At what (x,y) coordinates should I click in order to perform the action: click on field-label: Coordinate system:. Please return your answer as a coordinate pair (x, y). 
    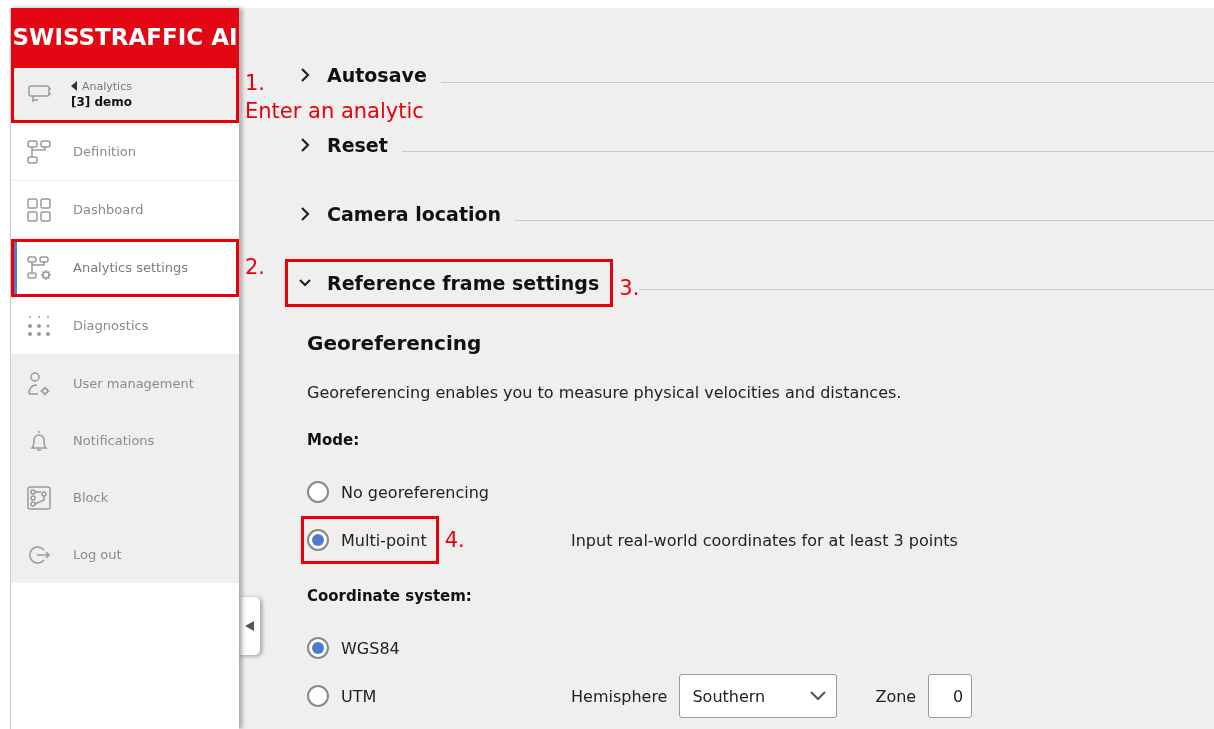
    Looking at the image, I should click on (390, 596).